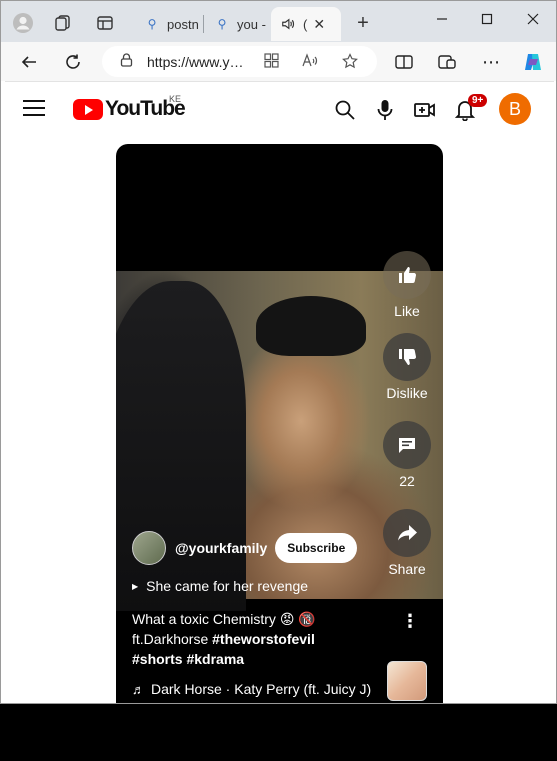 The image size is (557, 761). What do you see at coordinates (23, 23) in the screenshot?
I see `profile-icon` at bounding box center [23, 23].